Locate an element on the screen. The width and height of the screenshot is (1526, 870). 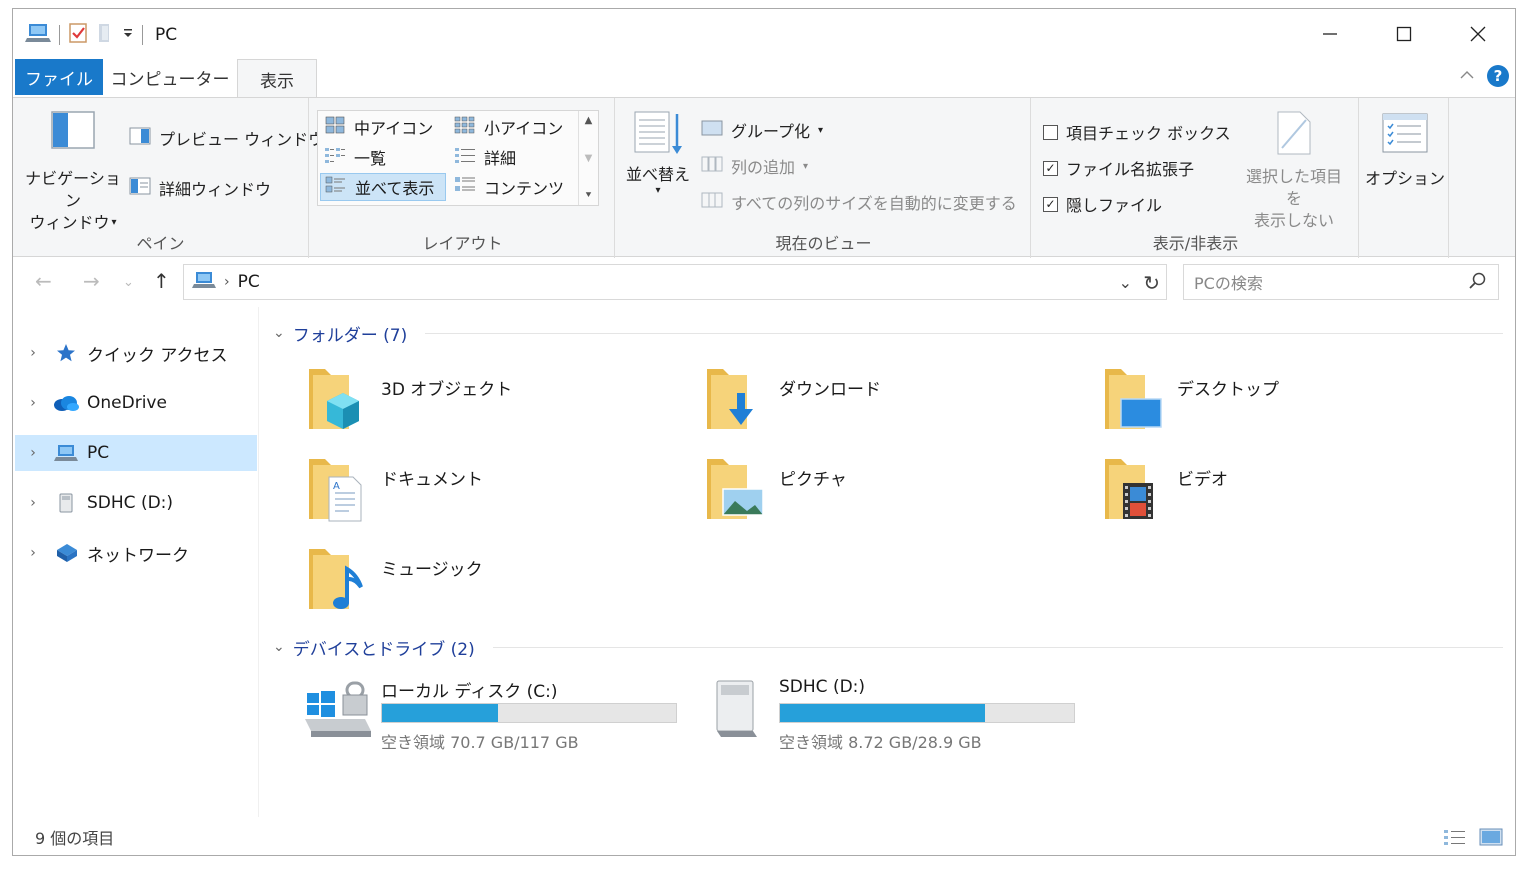
breadcrumb-pc: PC is located at coordinates (249, 282).